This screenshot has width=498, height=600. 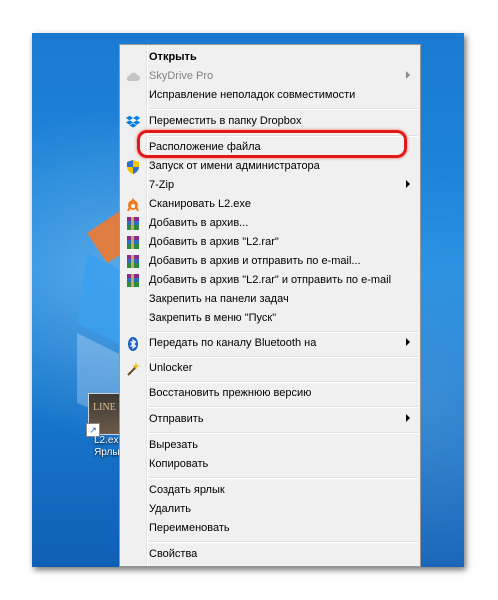 What do you see at coordinates (233, 343) in the screenshot?
I see `menu-item-label: Передать по каналу Bluetooth на` at bounding box center [233, 343].